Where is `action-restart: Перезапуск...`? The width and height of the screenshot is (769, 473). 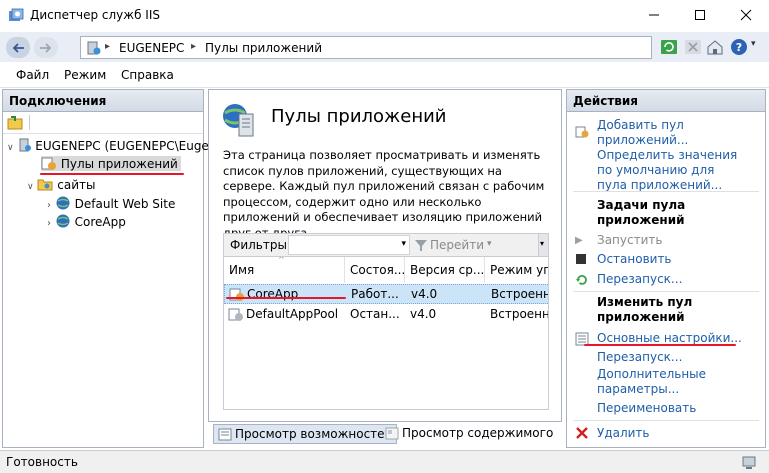
action-restart: Перезапуск... is located at coordinates (672, 279).